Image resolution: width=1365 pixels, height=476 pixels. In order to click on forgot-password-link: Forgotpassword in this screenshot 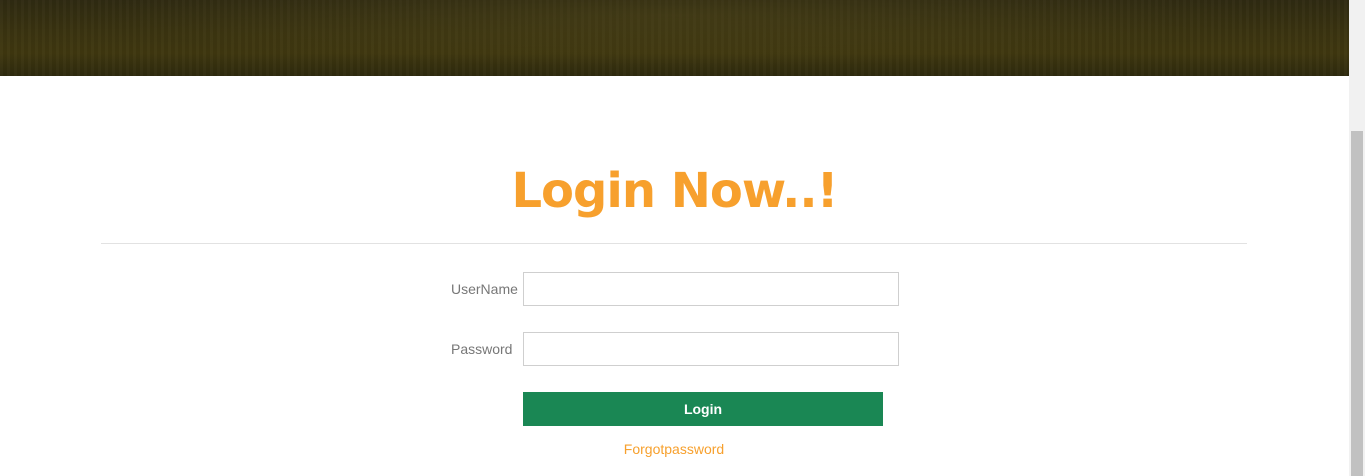, I will do `click(674, 449)`.